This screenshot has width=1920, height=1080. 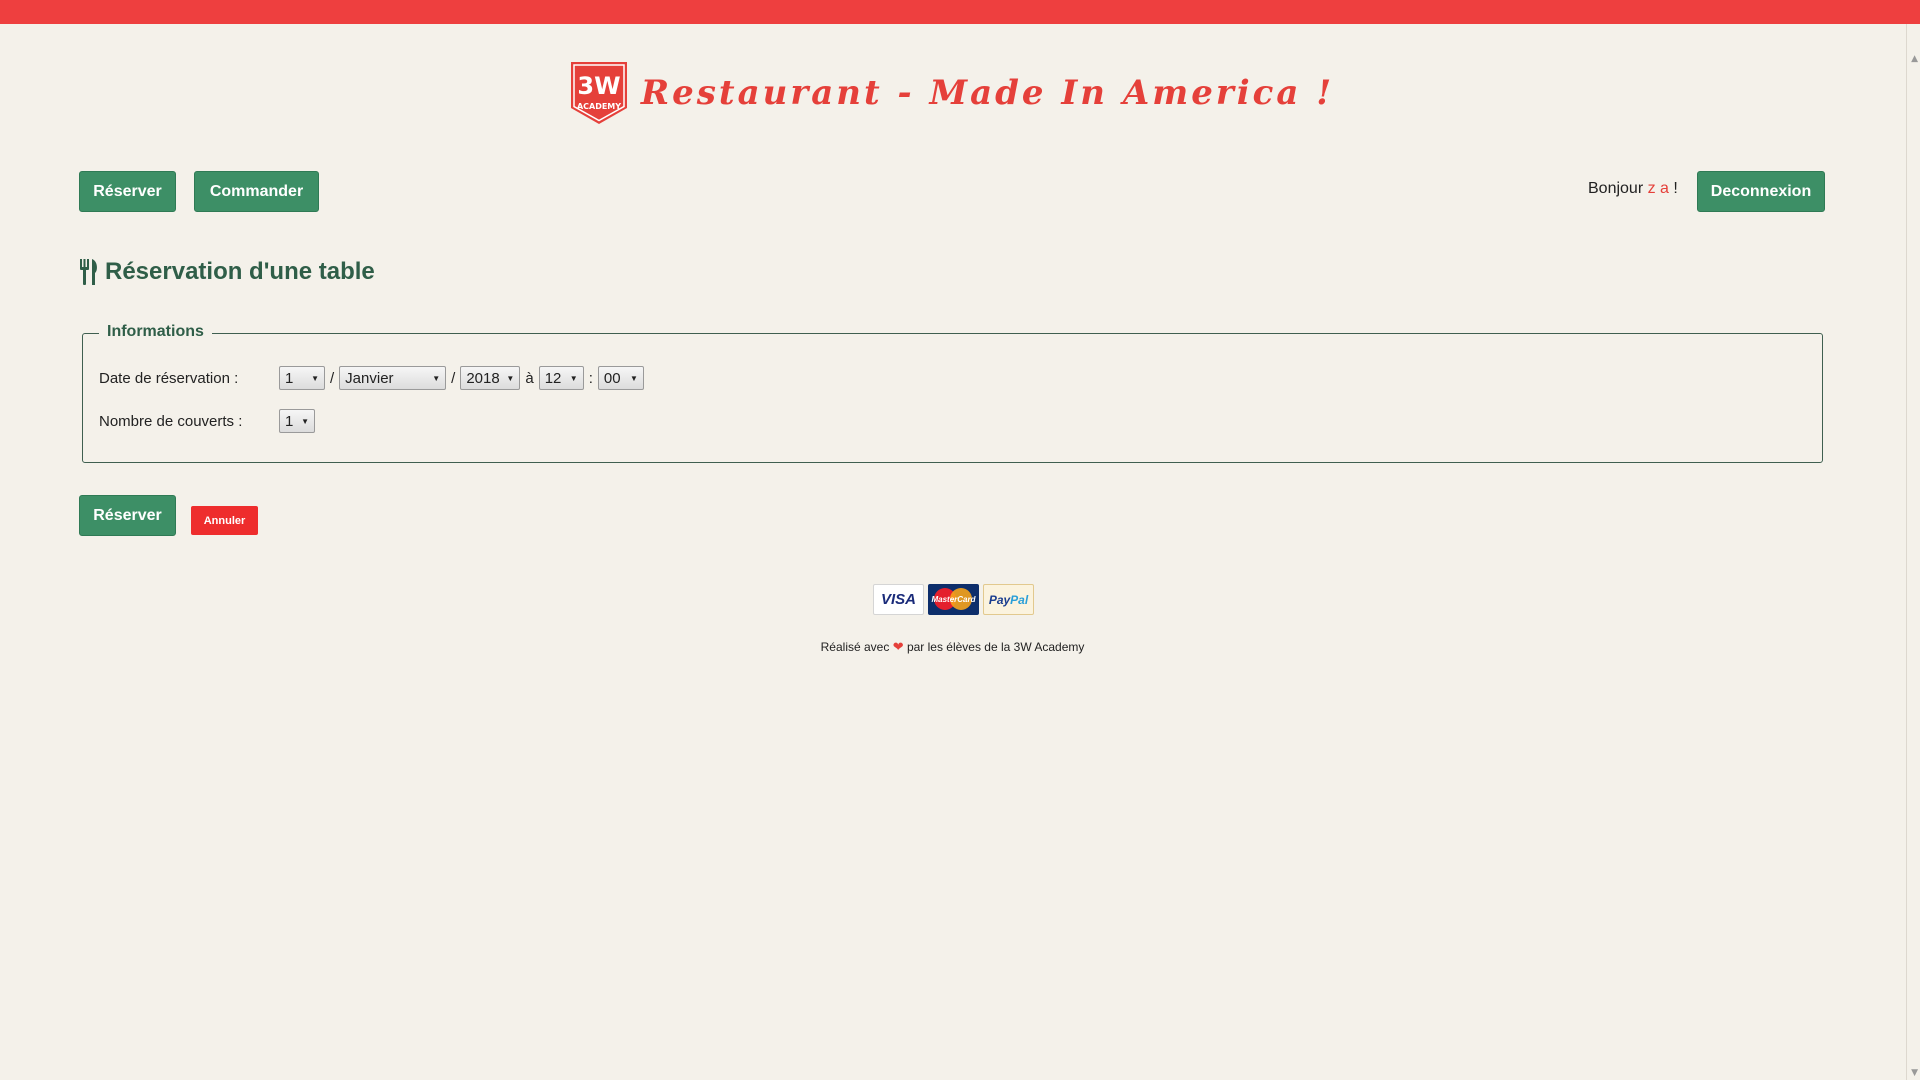 I want to click on fieldset-legend: Informations, so click(x=155, y=332).